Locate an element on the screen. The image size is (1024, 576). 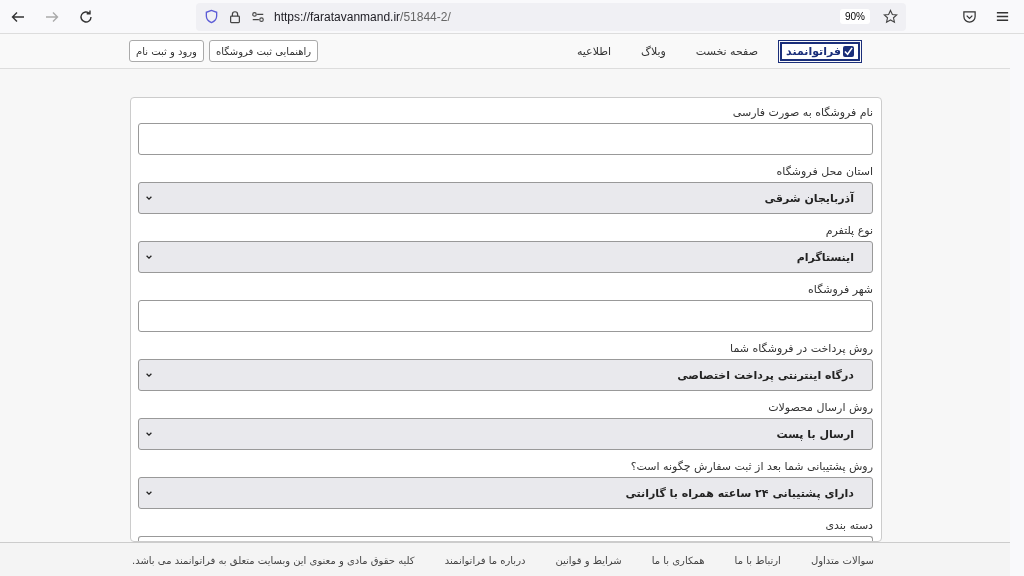
logo-text: فراتوانمند is located at coordinates (813, 51).